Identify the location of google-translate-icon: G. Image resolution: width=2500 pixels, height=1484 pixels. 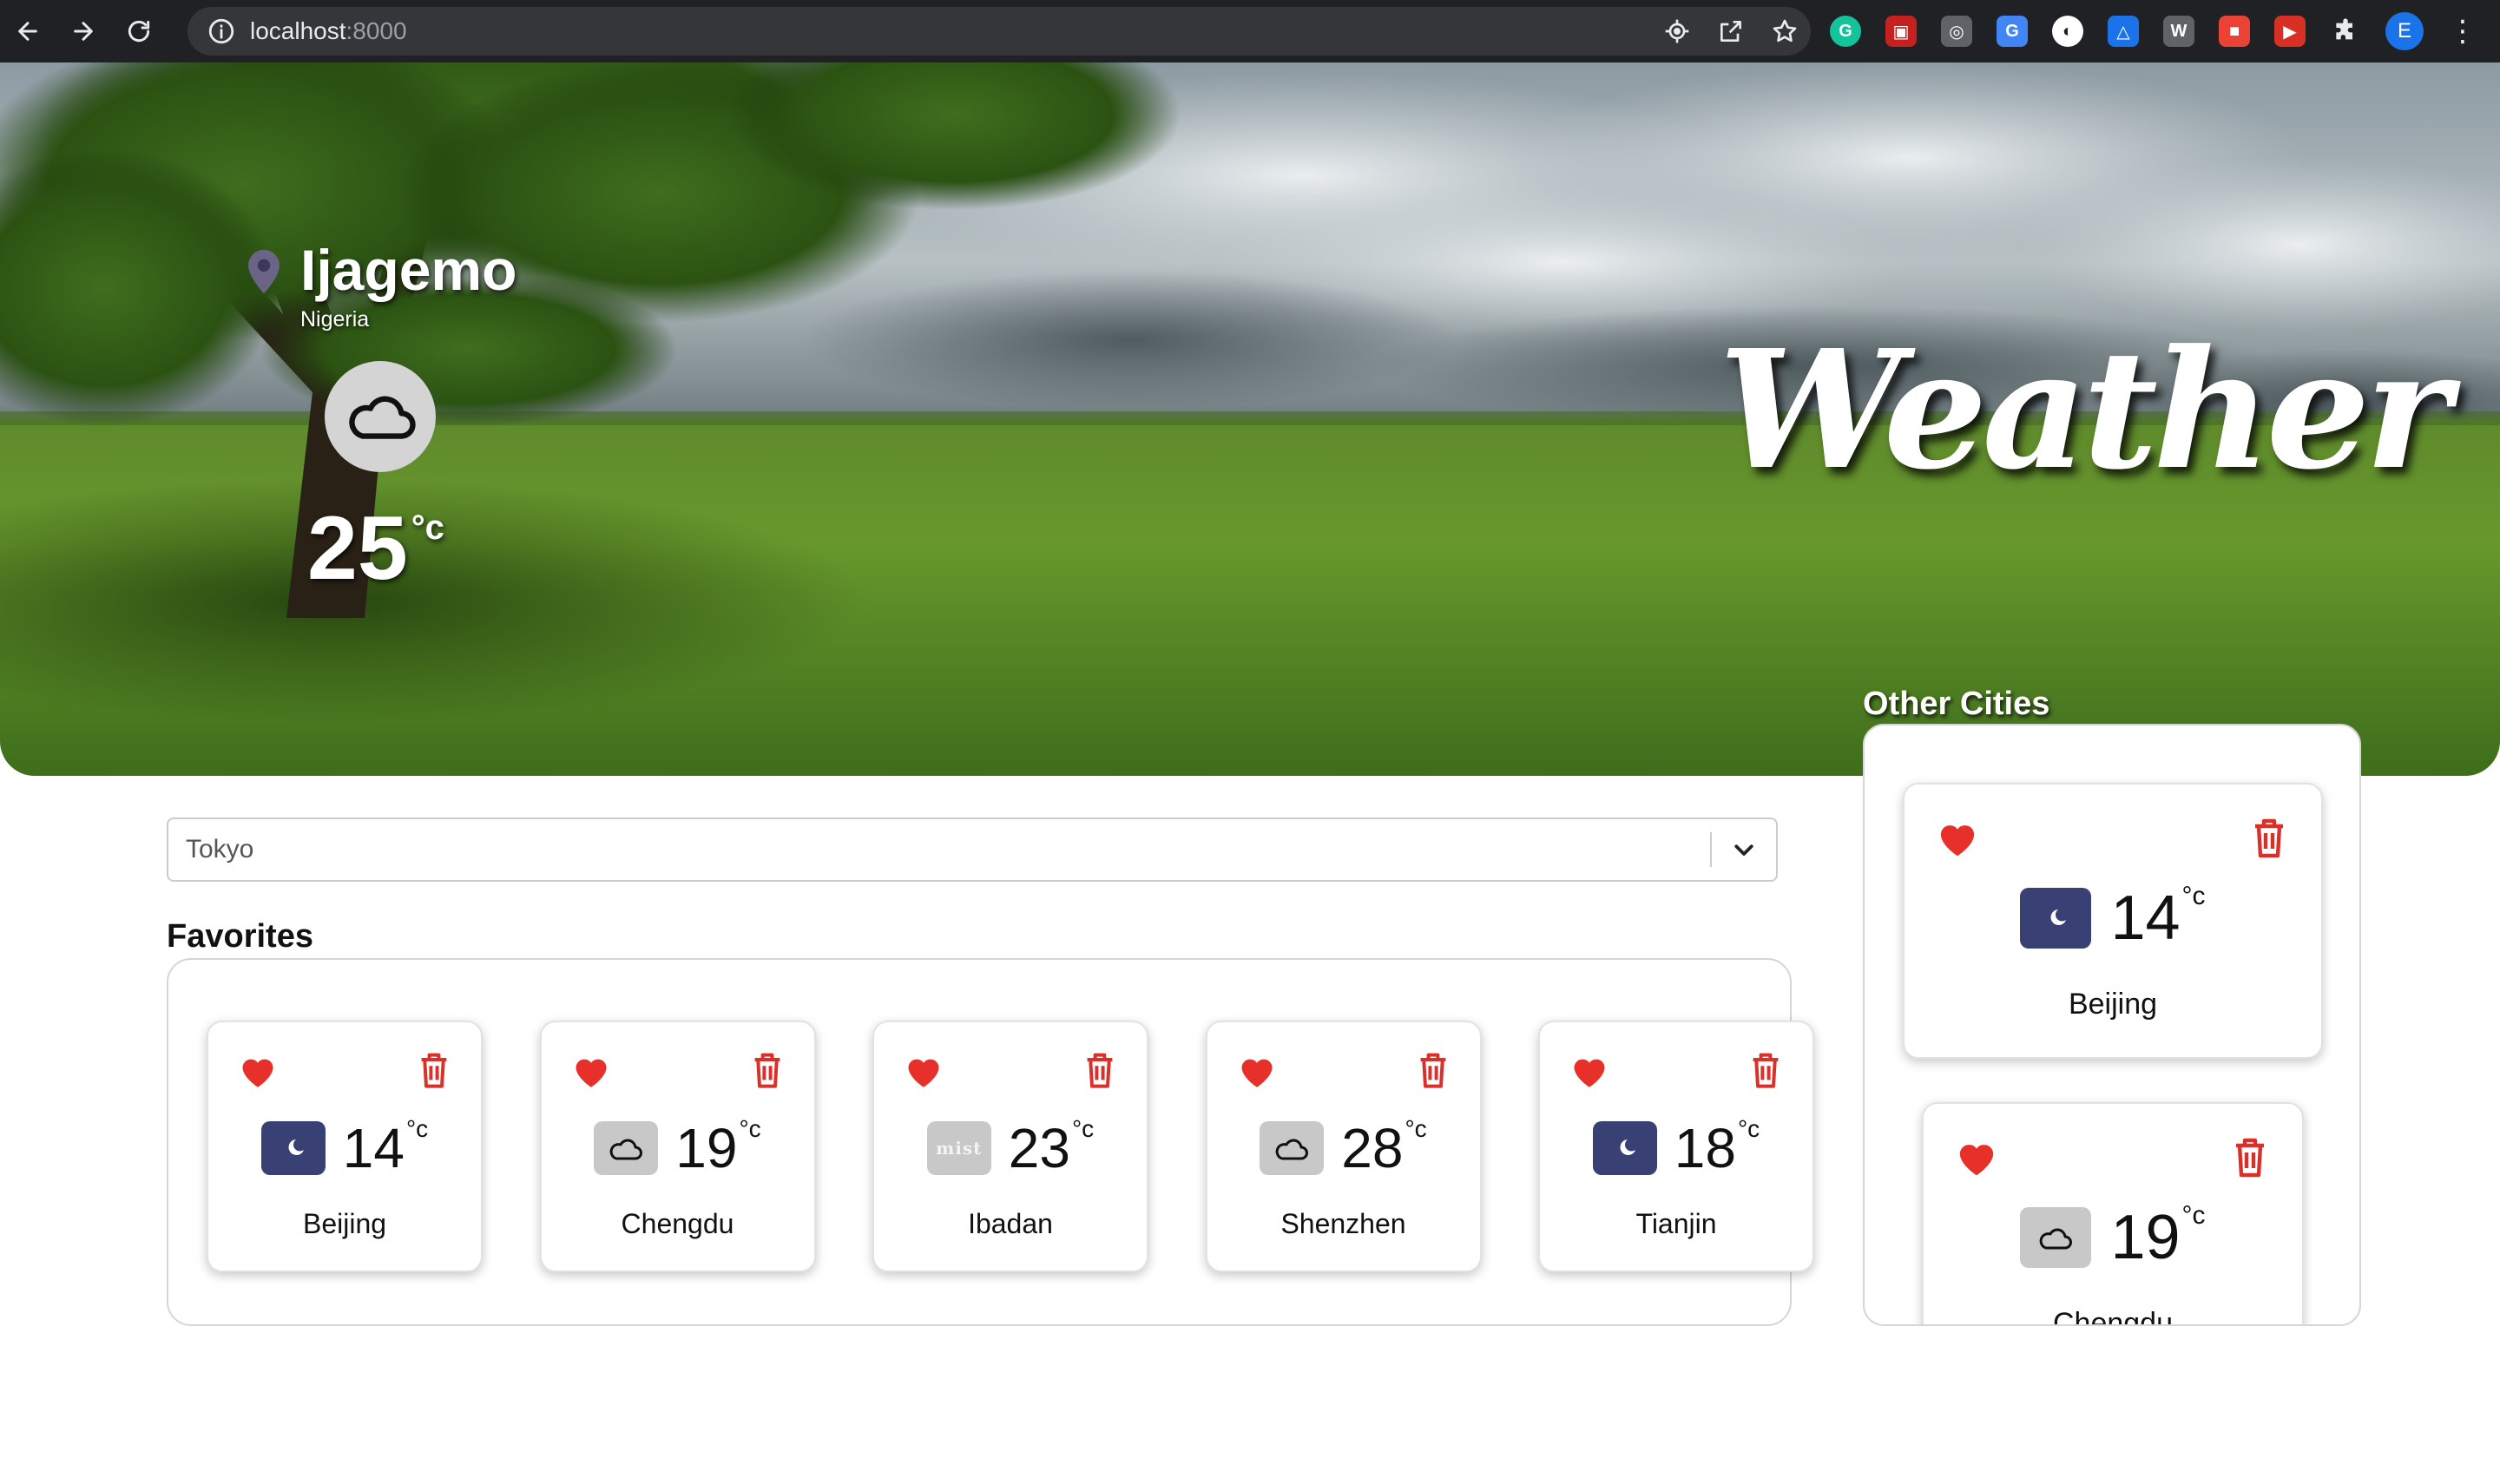
(2012, 31).